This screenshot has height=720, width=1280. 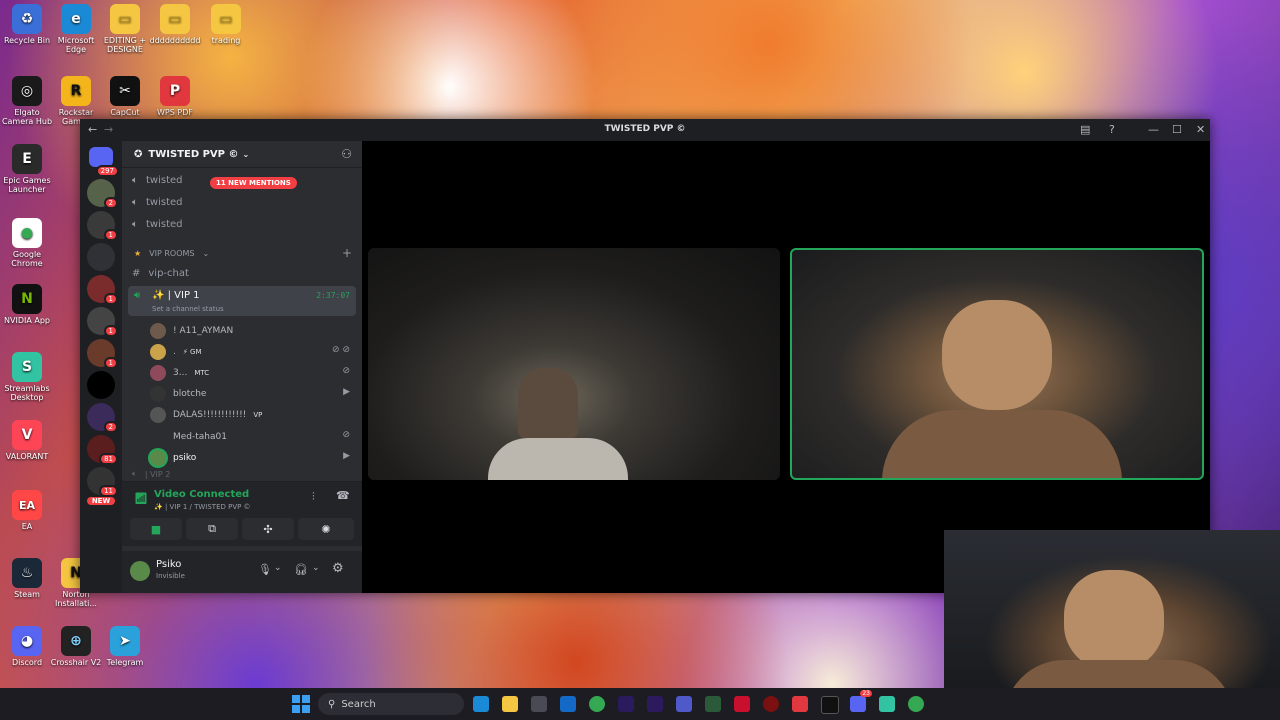 I want to click on voice-member: Med-taha01, so click(x=188, y=437).